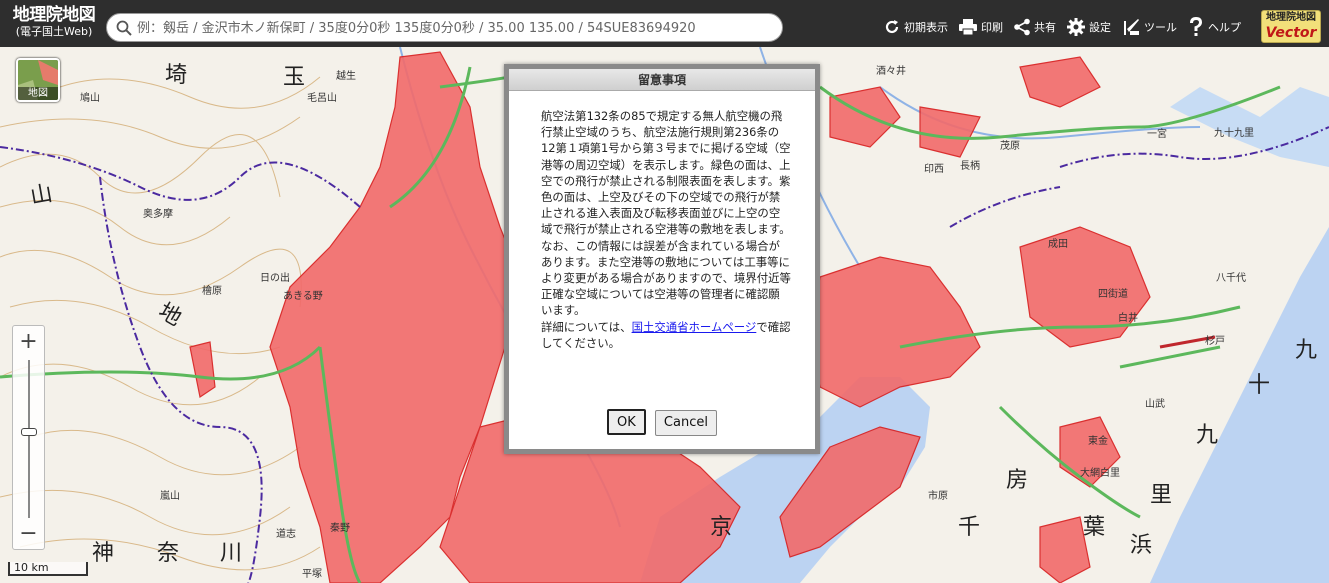  What do you see at coordinates (970, 166) in the screenshot?
I see `map-place-label: 長柄` at bounding box center [970, 166].